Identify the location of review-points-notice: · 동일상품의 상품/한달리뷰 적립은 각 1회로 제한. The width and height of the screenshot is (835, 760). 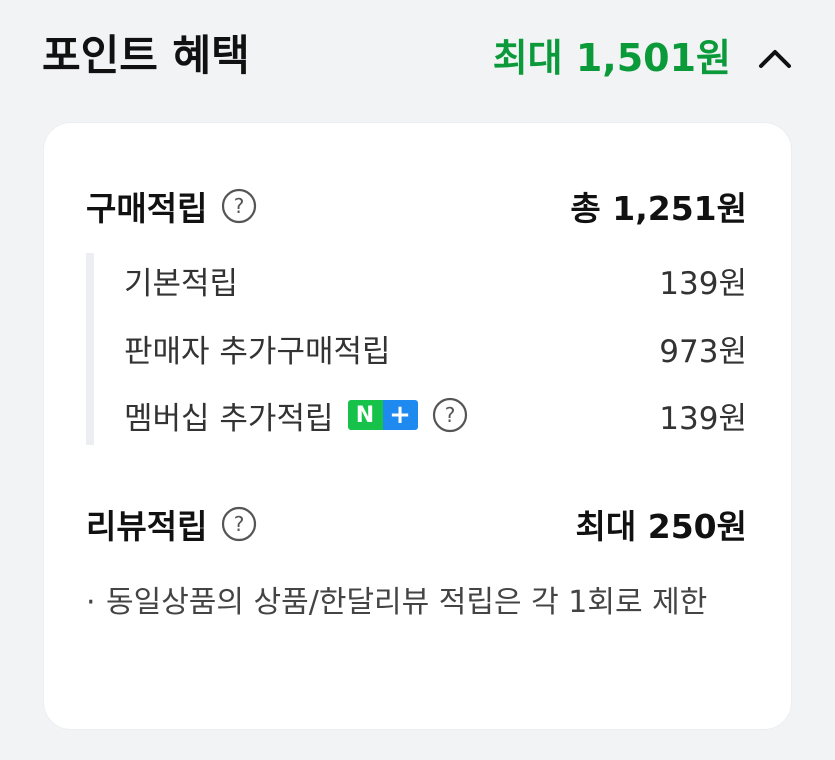
(416, 603).